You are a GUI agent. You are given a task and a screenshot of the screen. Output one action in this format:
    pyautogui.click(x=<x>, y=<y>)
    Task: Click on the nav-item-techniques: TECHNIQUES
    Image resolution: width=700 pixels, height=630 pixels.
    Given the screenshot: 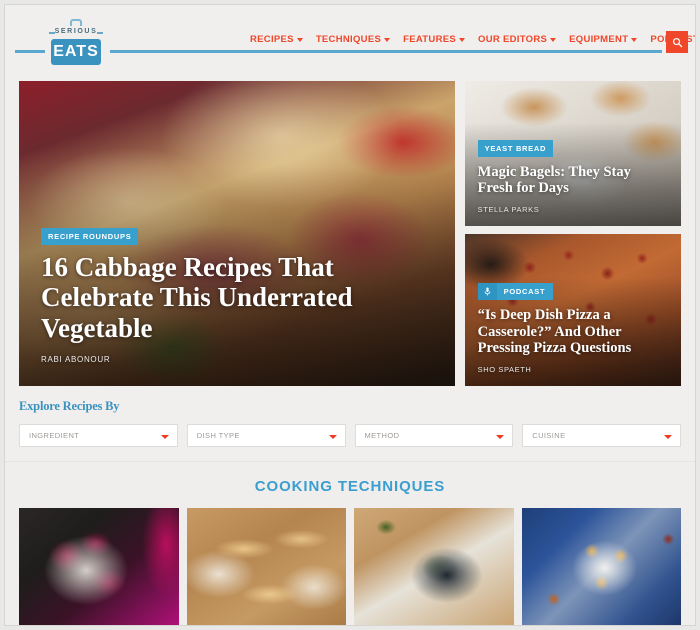 What is the action you would take?
    pyautogui.click(x=353, y=39)
    